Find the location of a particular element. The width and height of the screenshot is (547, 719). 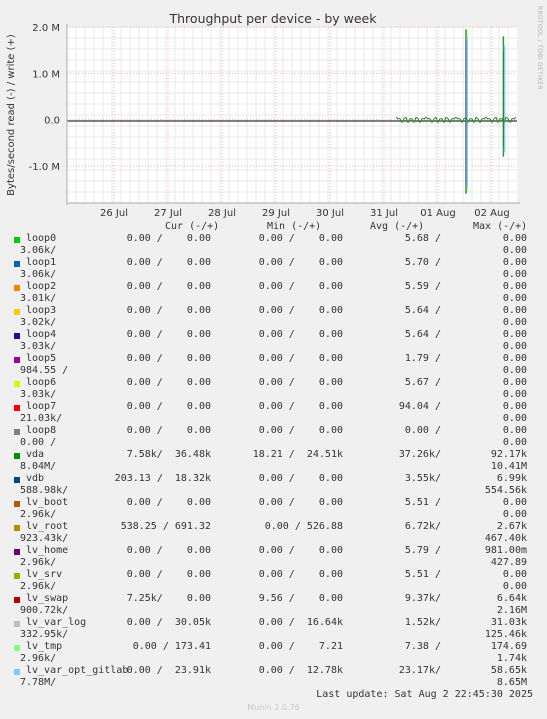

legend-max: 6.99k is located at coordinates (511, 478).